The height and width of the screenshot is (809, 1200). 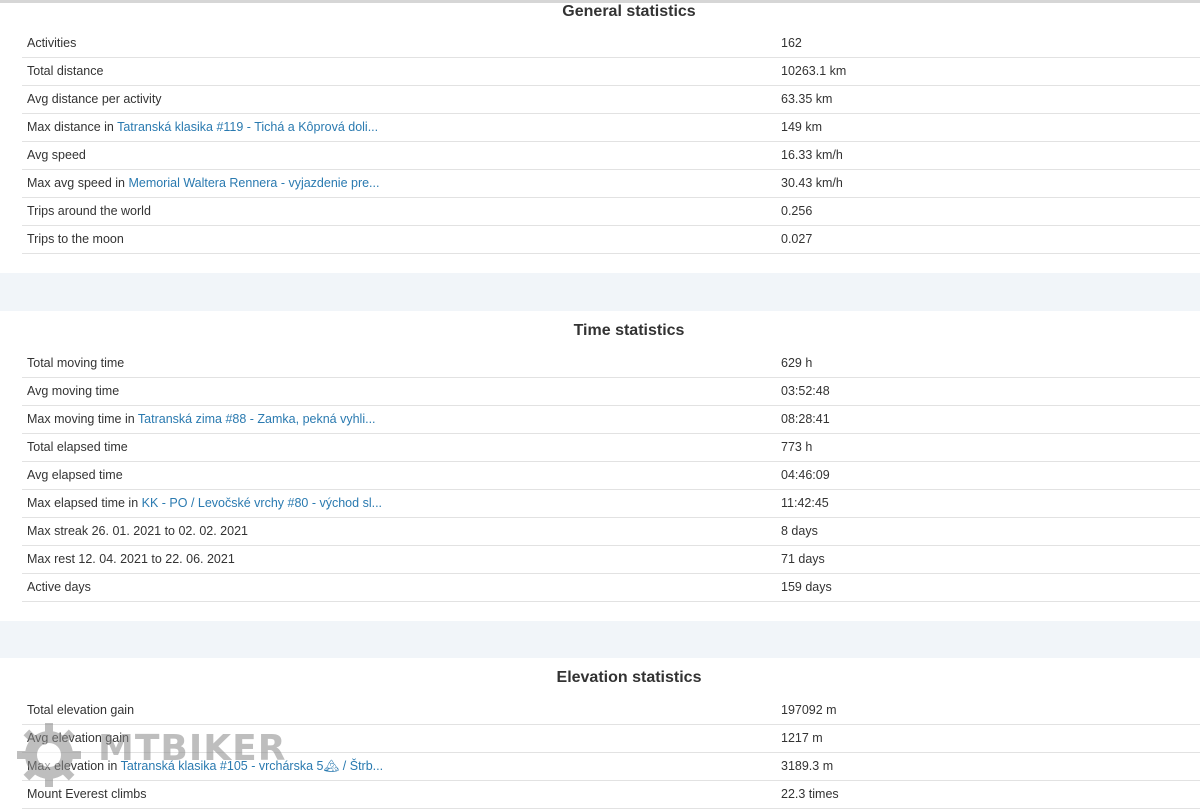 What do you see at coordinates (78, 183) in the screenshot?
I see `stat-label-text: Max avg speed in` at bounding box center [78, 183].